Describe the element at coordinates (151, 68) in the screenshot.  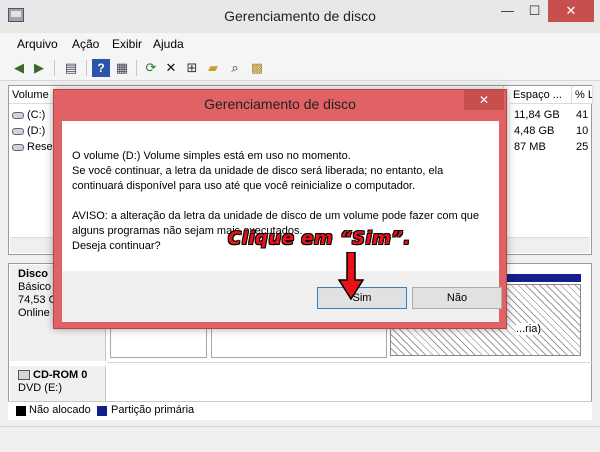
I see `refresh-icon: ⟳` at that location.